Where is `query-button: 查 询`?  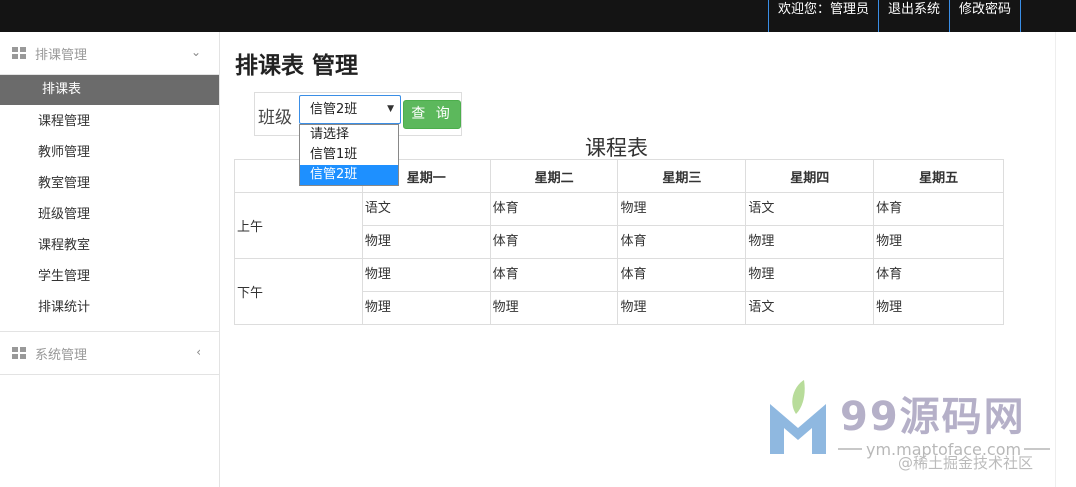
query-button: 查 询 is located at coordinates (432, 114).